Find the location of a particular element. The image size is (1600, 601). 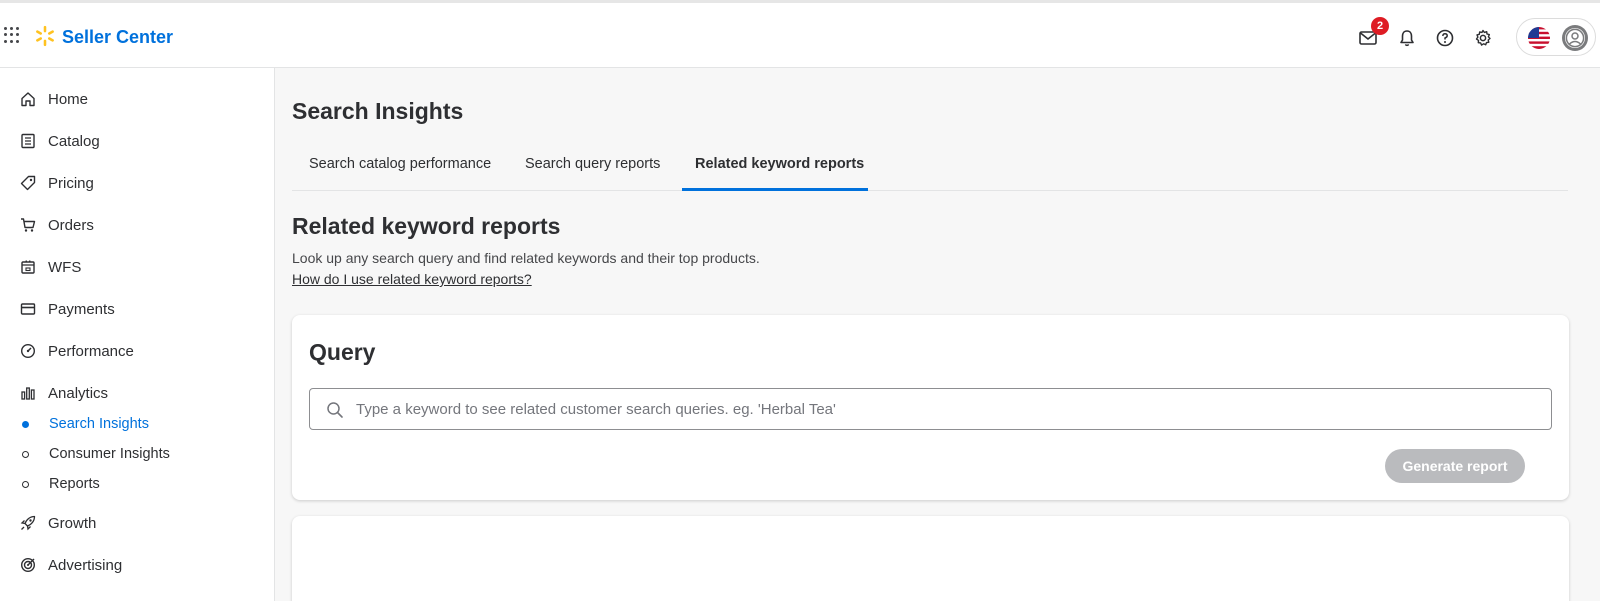

bar-chart-icon is located at coordinates (28, 393).